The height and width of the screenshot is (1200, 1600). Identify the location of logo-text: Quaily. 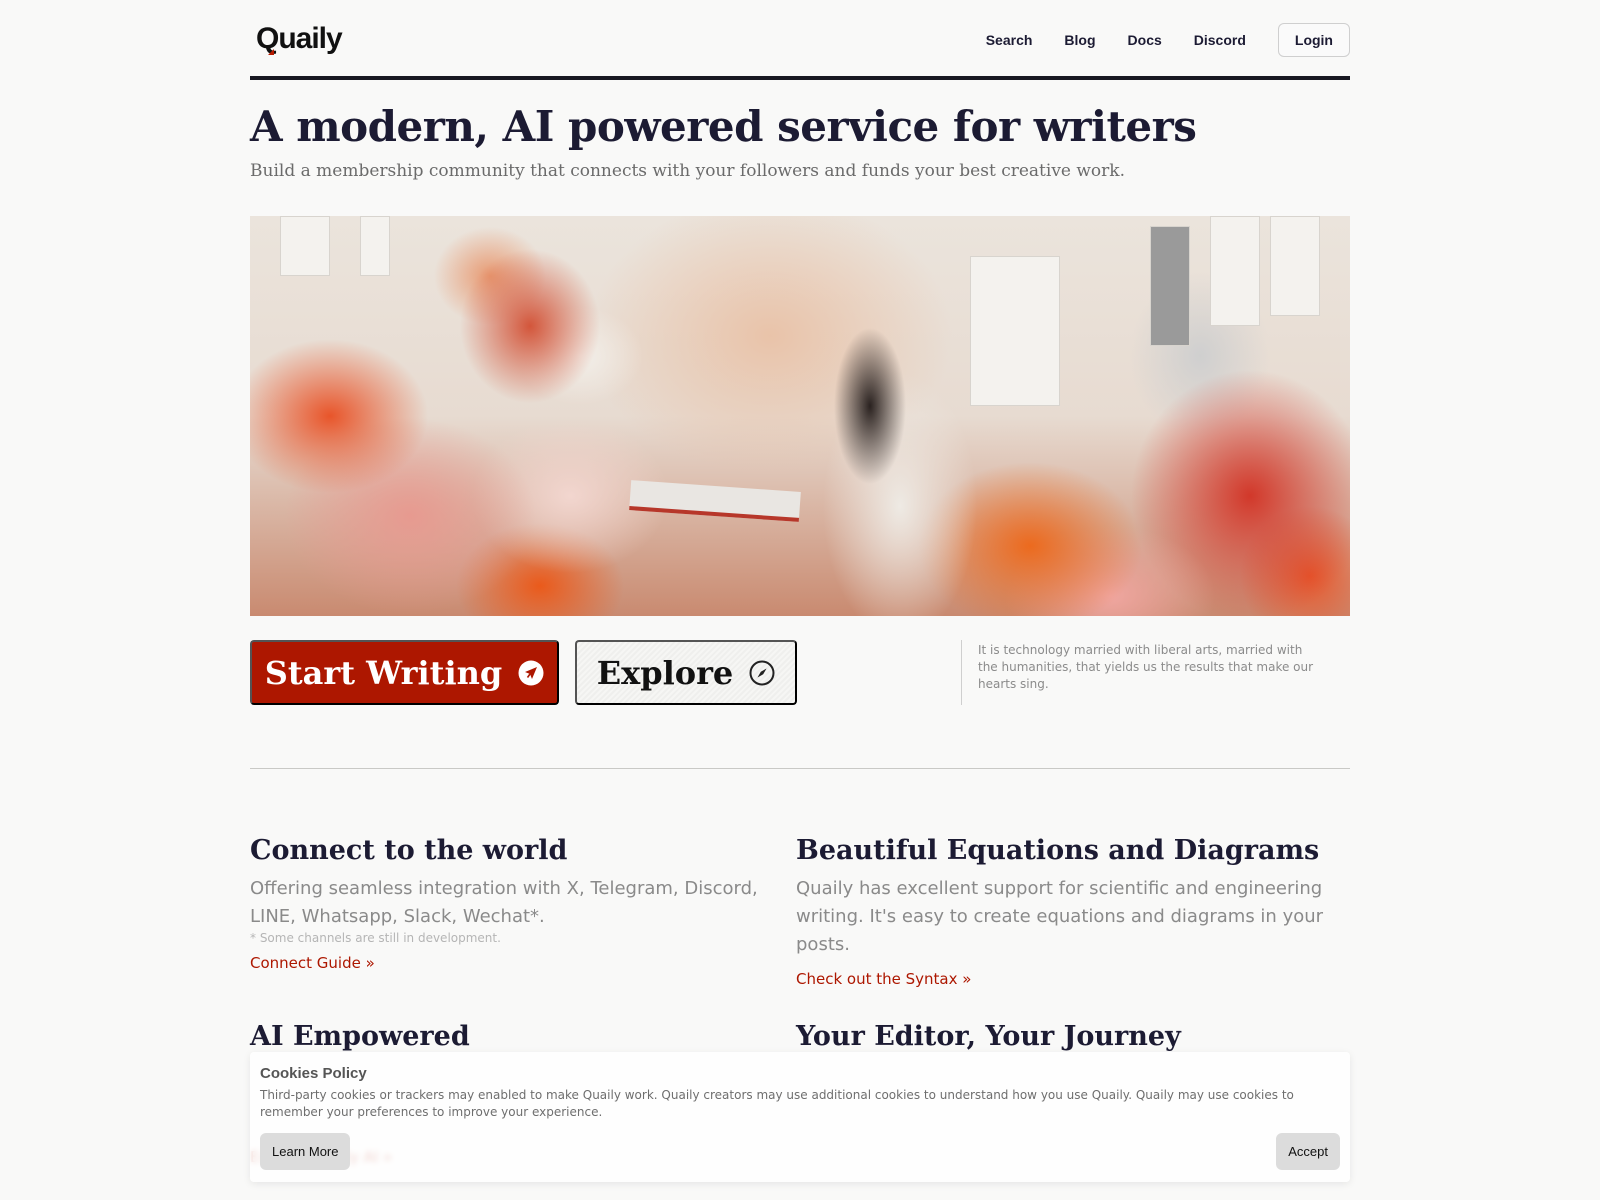
(299, 38).